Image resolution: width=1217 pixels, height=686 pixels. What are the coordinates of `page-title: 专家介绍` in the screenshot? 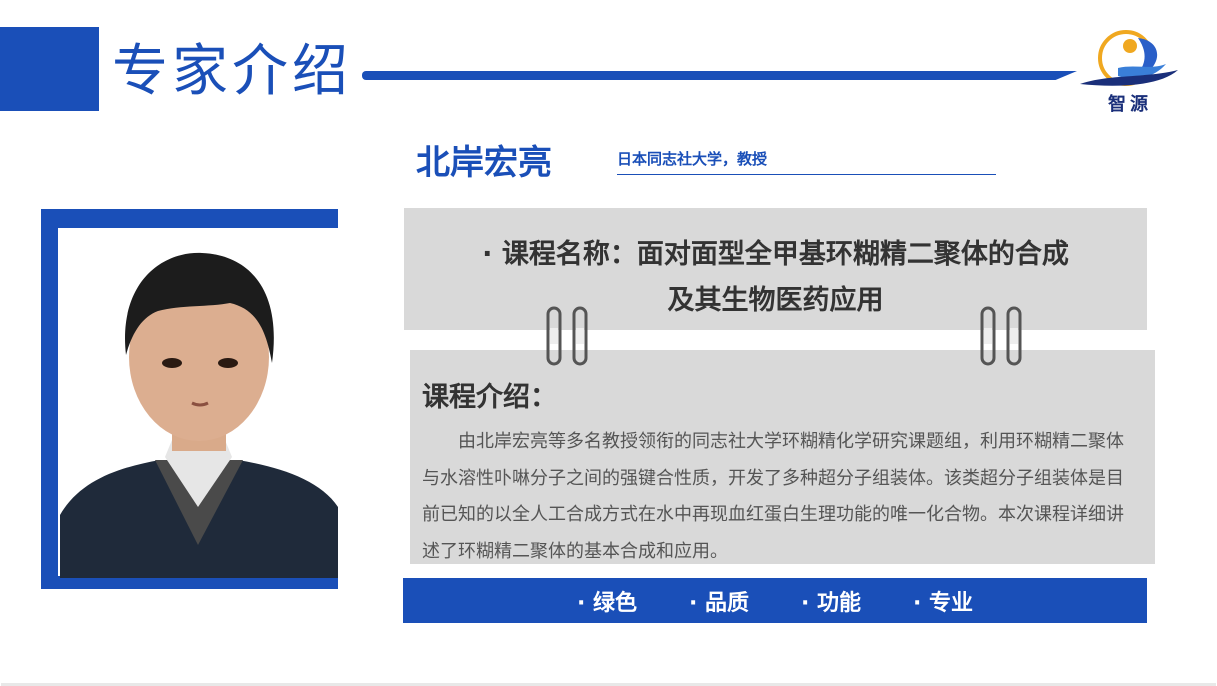 It's located at (232, 71).